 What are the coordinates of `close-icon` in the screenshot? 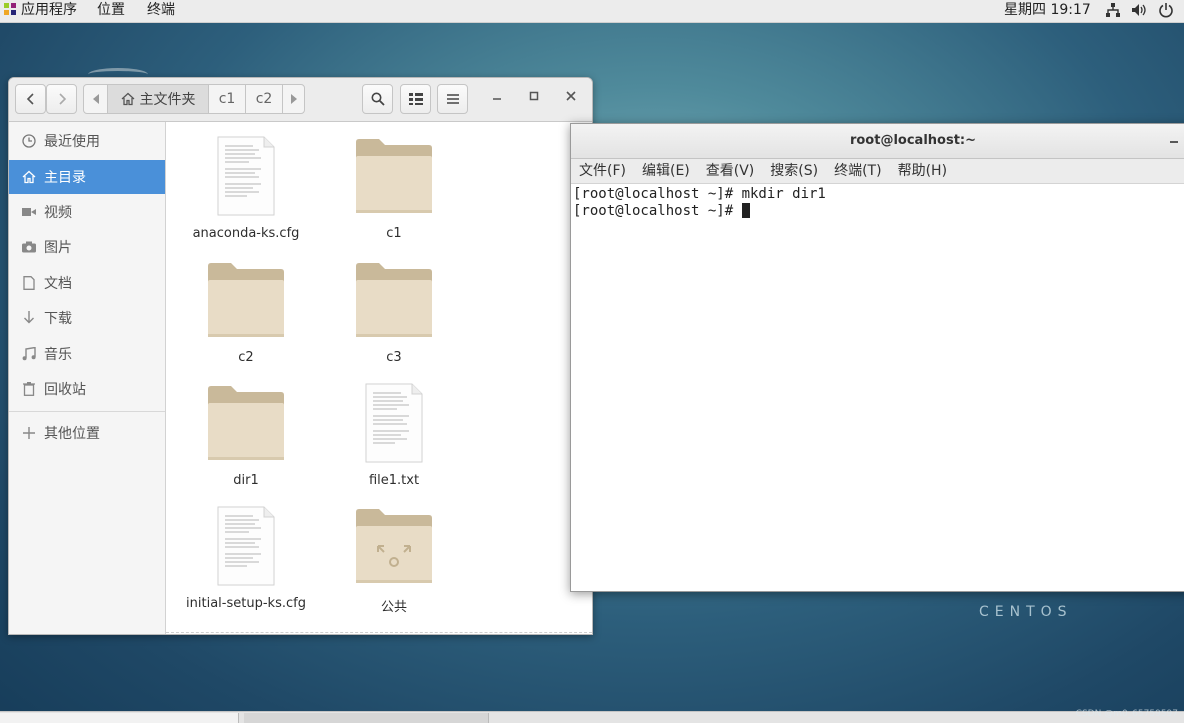 It's located at (571, 96).